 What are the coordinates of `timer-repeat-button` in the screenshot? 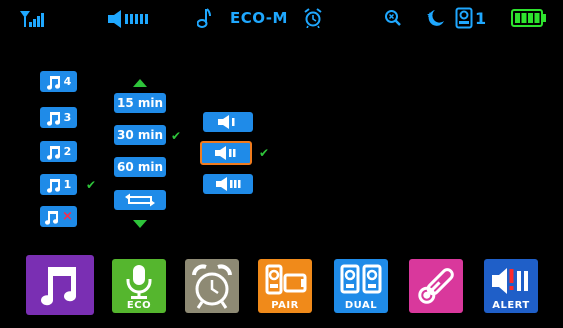 It's located at (140, 200).